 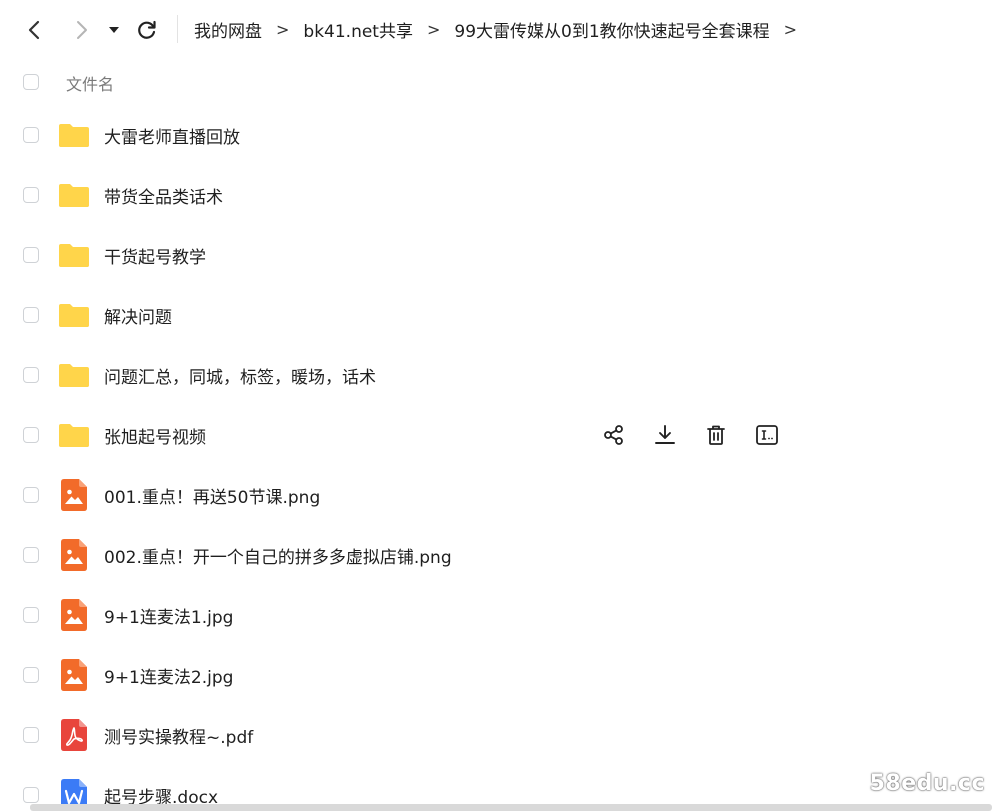 What do you see at coordinates (499, 375) in the screenshot?
I see `folder-row: 问题汇总，同城，标签，暖场，话术` at bounding box center [499, 375].